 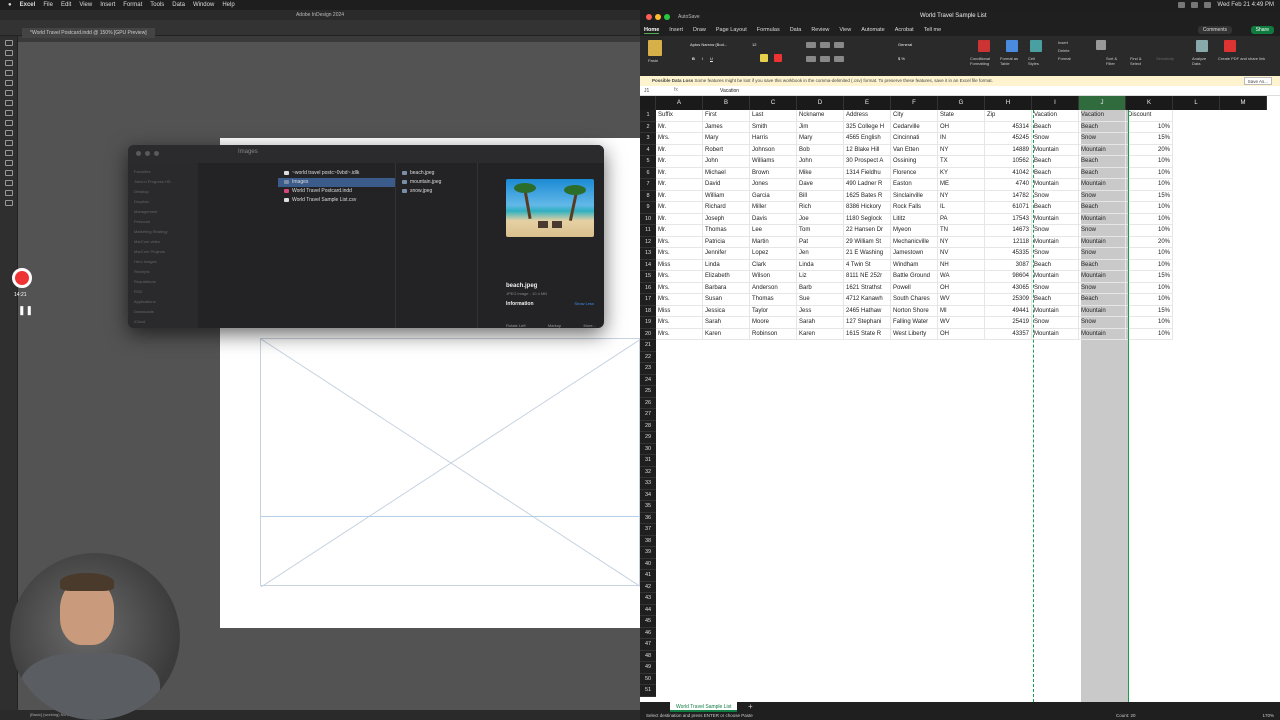 What do you see at coordinates (8, 143) in the screenshot?
I see `scissors-tool-icon` at bounding box center [8, 143].